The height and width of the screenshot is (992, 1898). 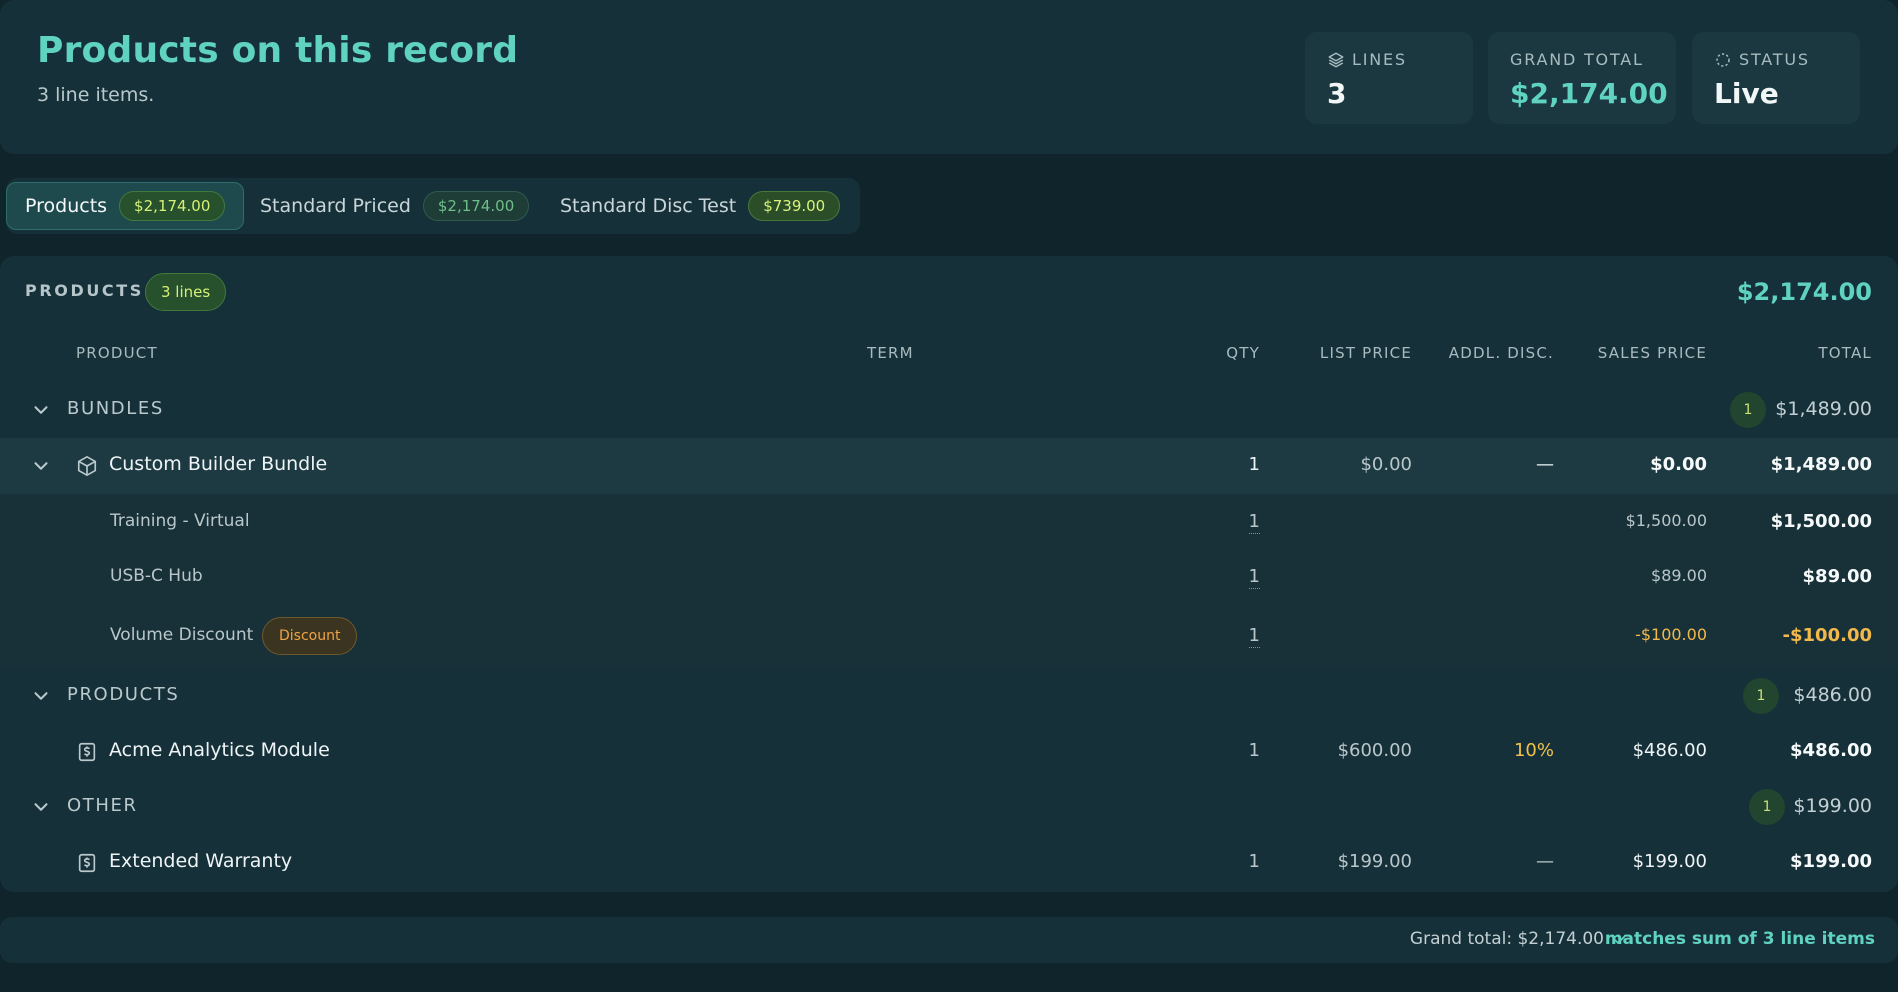 What do you see at coordinates (1837, 576) in the screenshot?
I see `total-value: $89.00` at bounding box center [1837, 576].